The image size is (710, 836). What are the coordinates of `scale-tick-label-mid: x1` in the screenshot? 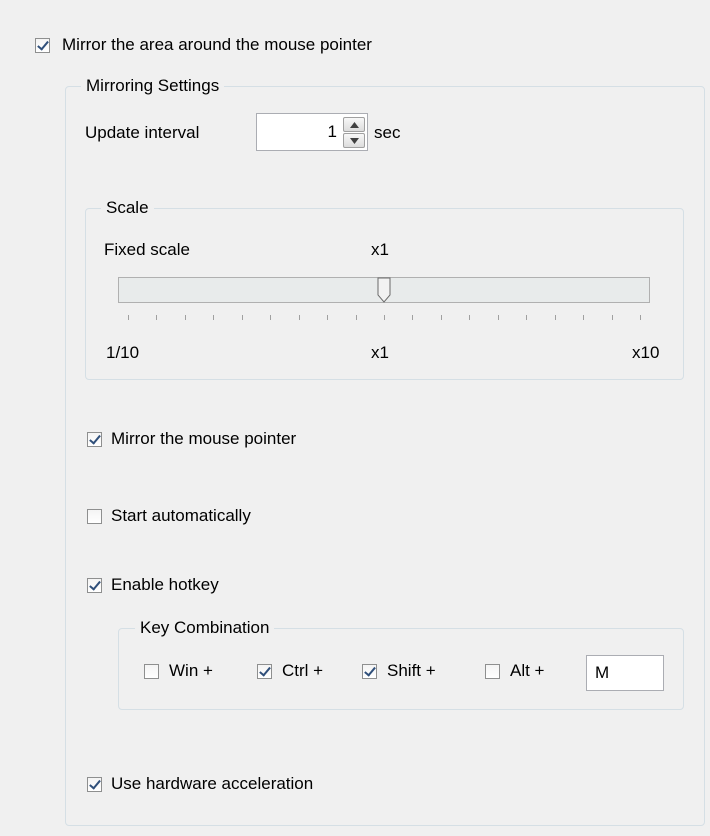 It's located at (380, 352).